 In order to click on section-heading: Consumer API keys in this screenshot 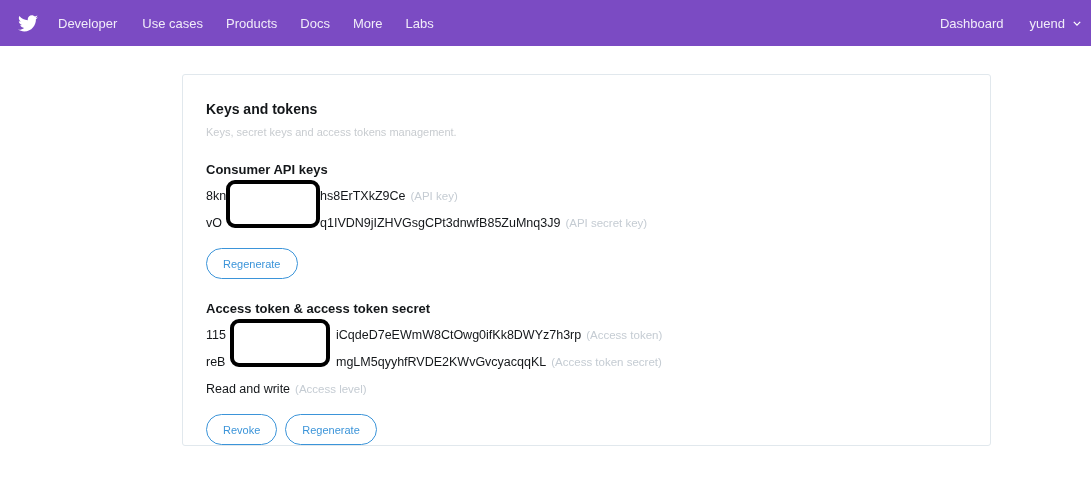, I will do `click(267, 169)`.